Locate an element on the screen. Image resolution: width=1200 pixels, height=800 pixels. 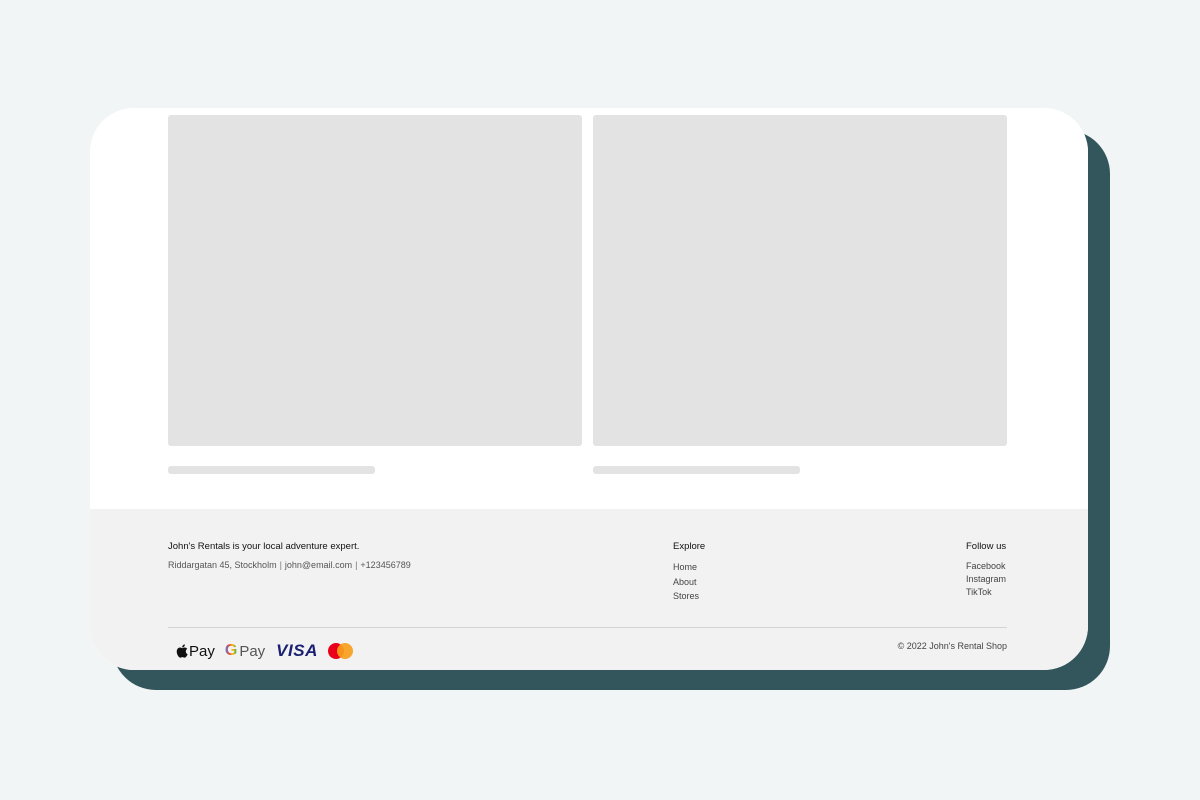
google-pay-text: Pay is located at coordinates (252, 651).